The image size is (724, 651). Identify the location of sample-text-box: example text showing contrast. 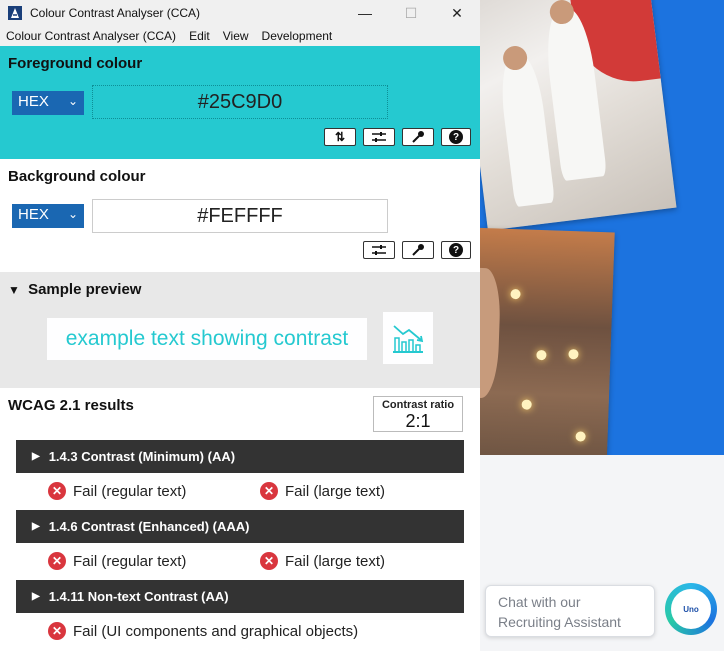
(207, 339).